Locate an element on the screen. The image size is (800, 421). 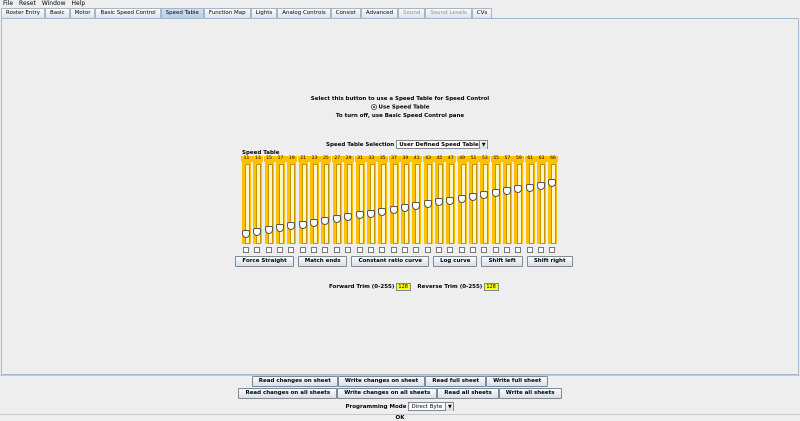
menu-file: File is located at coordinates (8, 4).